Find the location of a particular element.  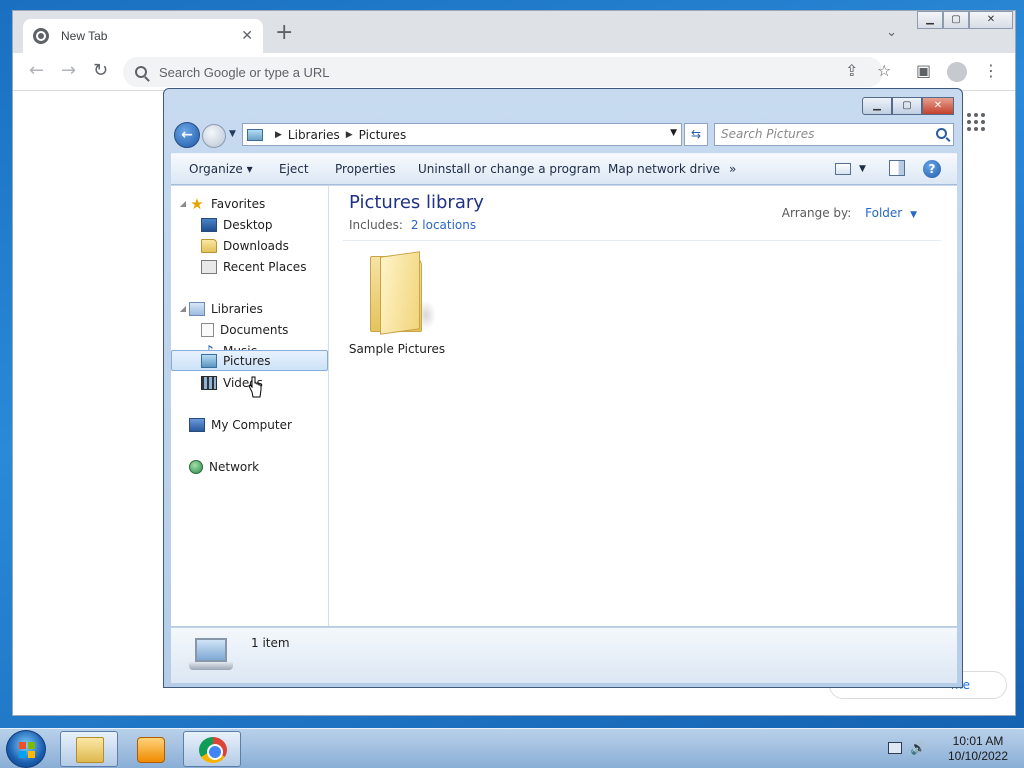

reload-icon: ↻ is located at coordinates (100, 71).